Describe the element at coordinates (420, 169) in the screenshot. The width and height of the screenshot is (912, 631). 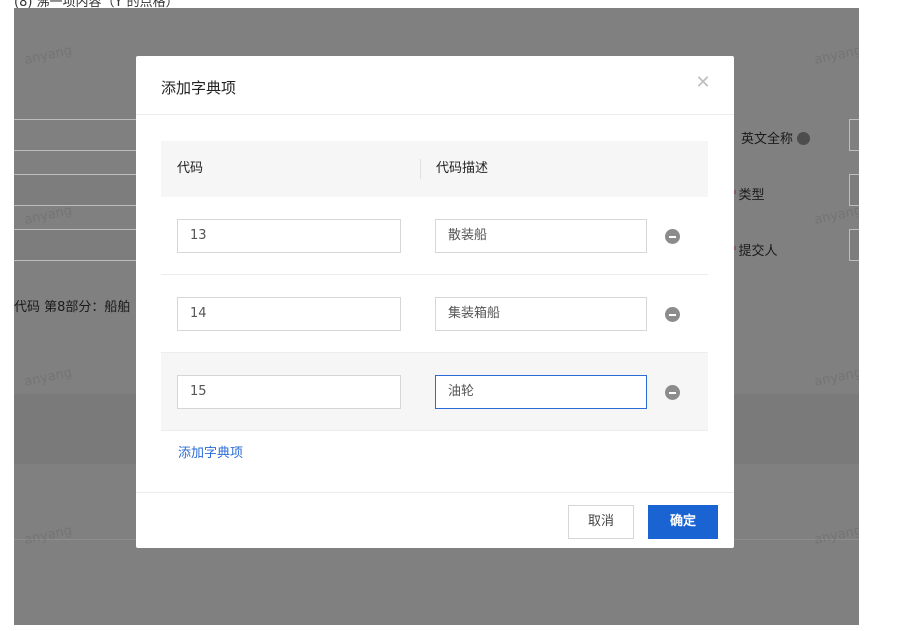
I see `column-separator` at that location.